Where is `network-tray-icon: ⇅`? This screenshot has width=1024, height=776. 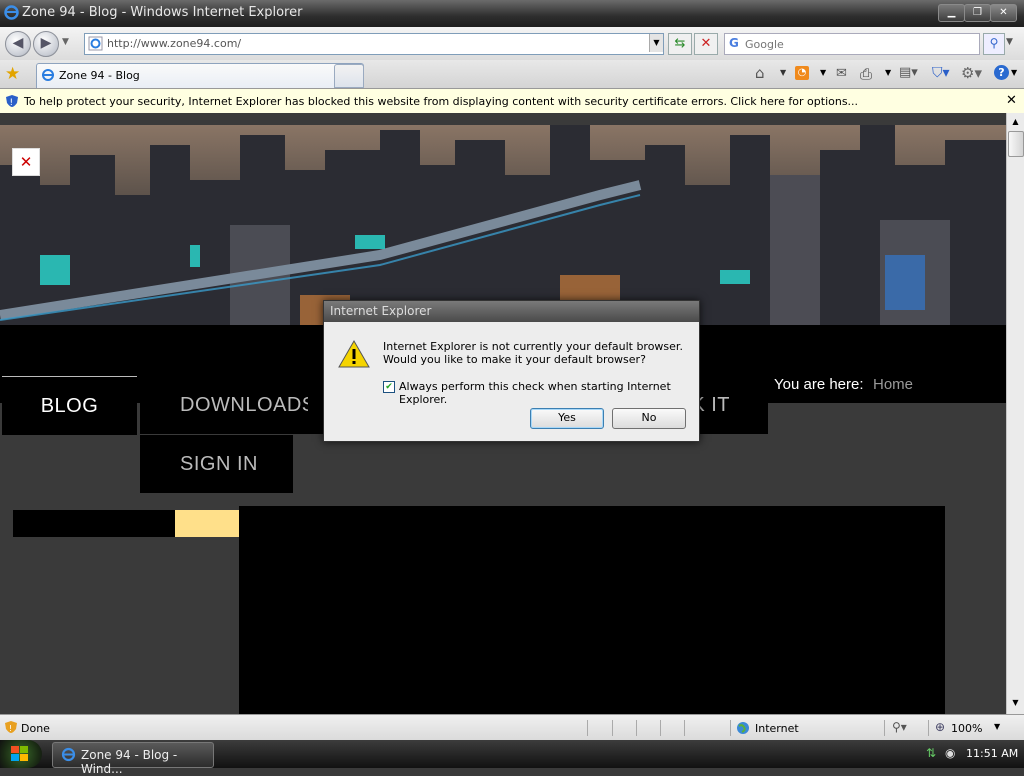
network-tray-icon: ⇅ is located at coordinates (931, 753).